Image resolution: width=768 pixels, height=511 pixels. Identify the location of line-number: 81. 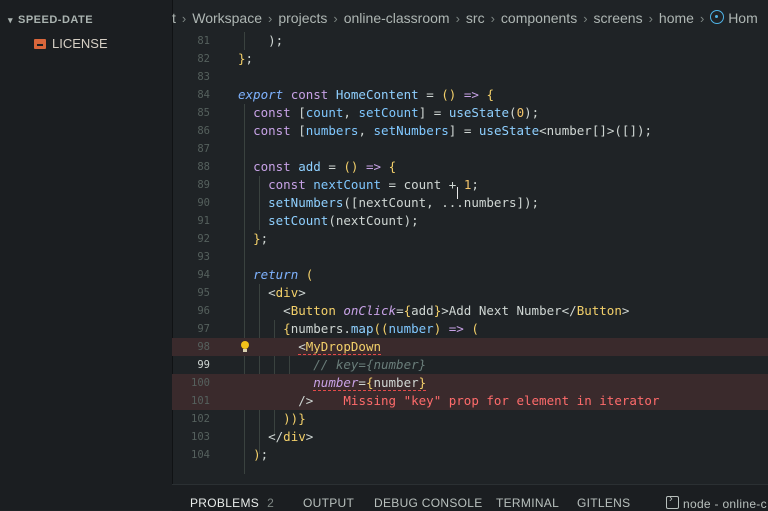
(203, 41).